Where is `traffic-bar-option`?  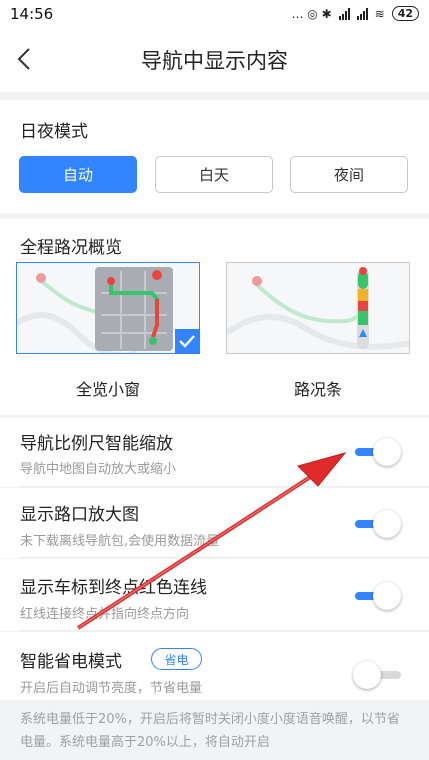
traffic-bar-option is located at coordinates (318, 308).